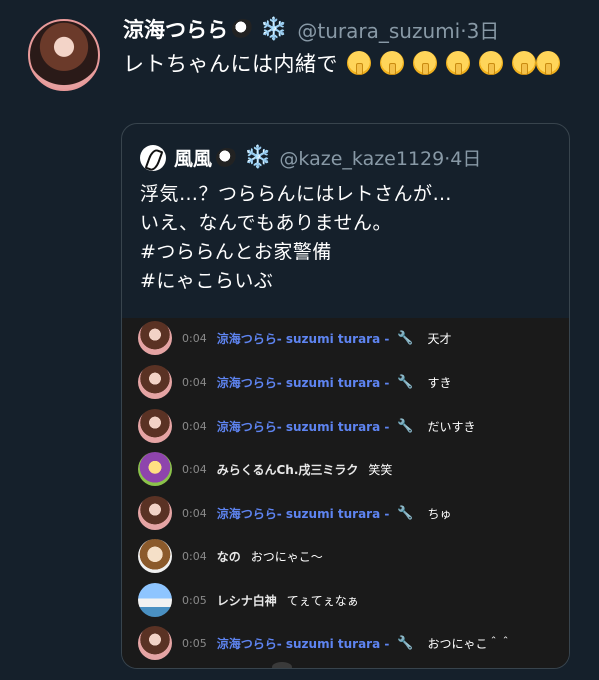 This screenshot has width=599, height=680. Describe the element at coordinates (439, 338) in the screenshot. I see `chat-text: 天才` at that location.